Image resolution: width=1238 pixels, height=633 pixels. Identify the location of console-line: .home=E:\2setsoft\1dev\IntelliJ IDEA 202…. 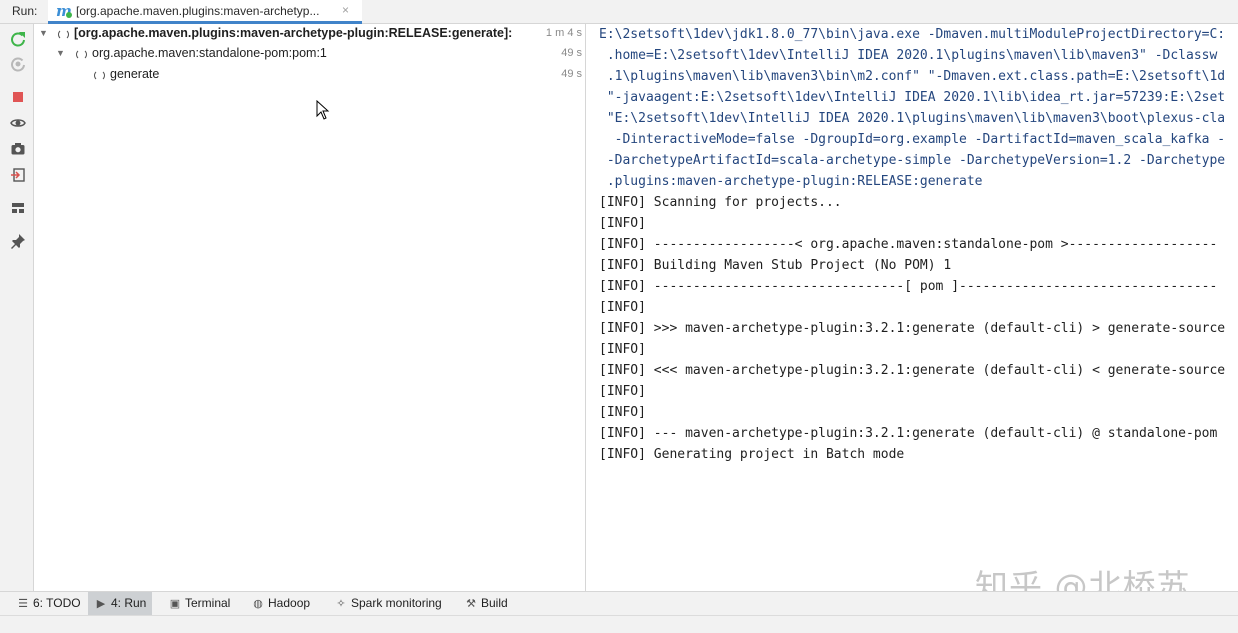
(908, 55).